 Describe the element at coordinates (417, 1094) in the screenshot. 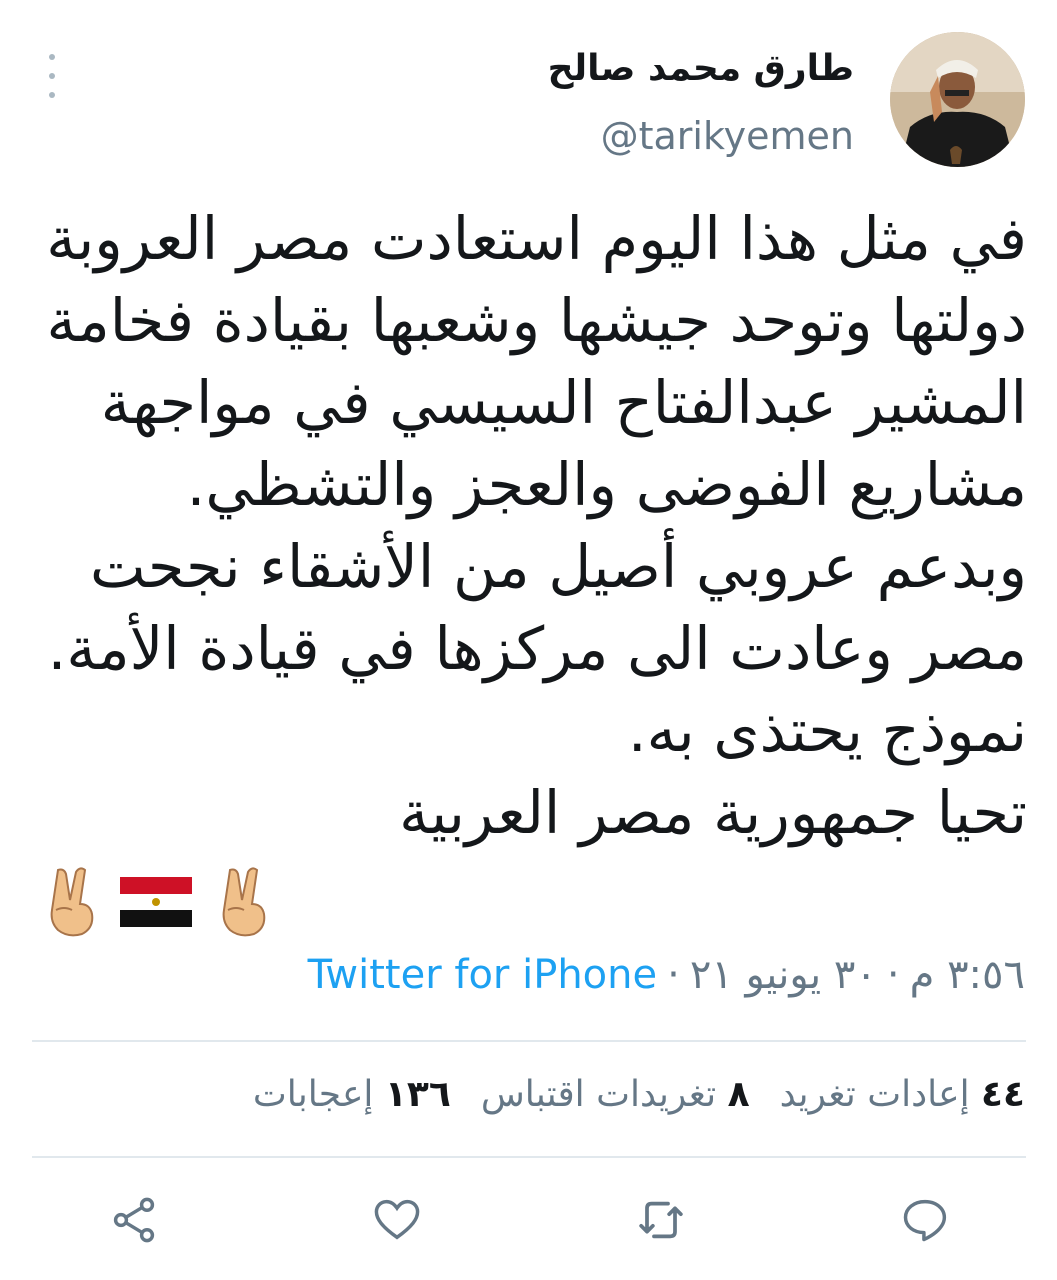

I see `likes-count: ١٣٦` at that location.